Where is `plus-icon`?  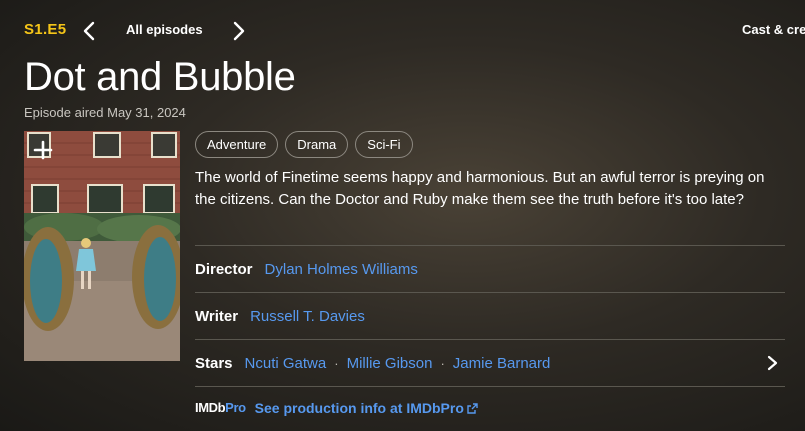 plus-icon is located at coordinates (43, 150).